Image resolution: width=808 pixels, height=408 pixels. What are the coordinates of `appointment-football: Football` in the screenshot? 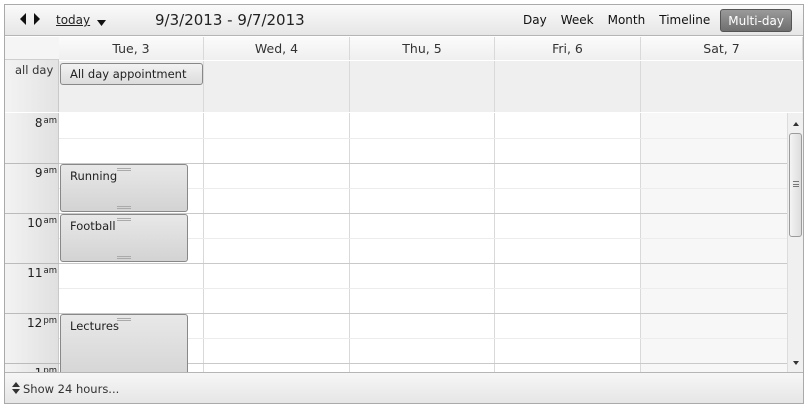 It's located at (124, 238).